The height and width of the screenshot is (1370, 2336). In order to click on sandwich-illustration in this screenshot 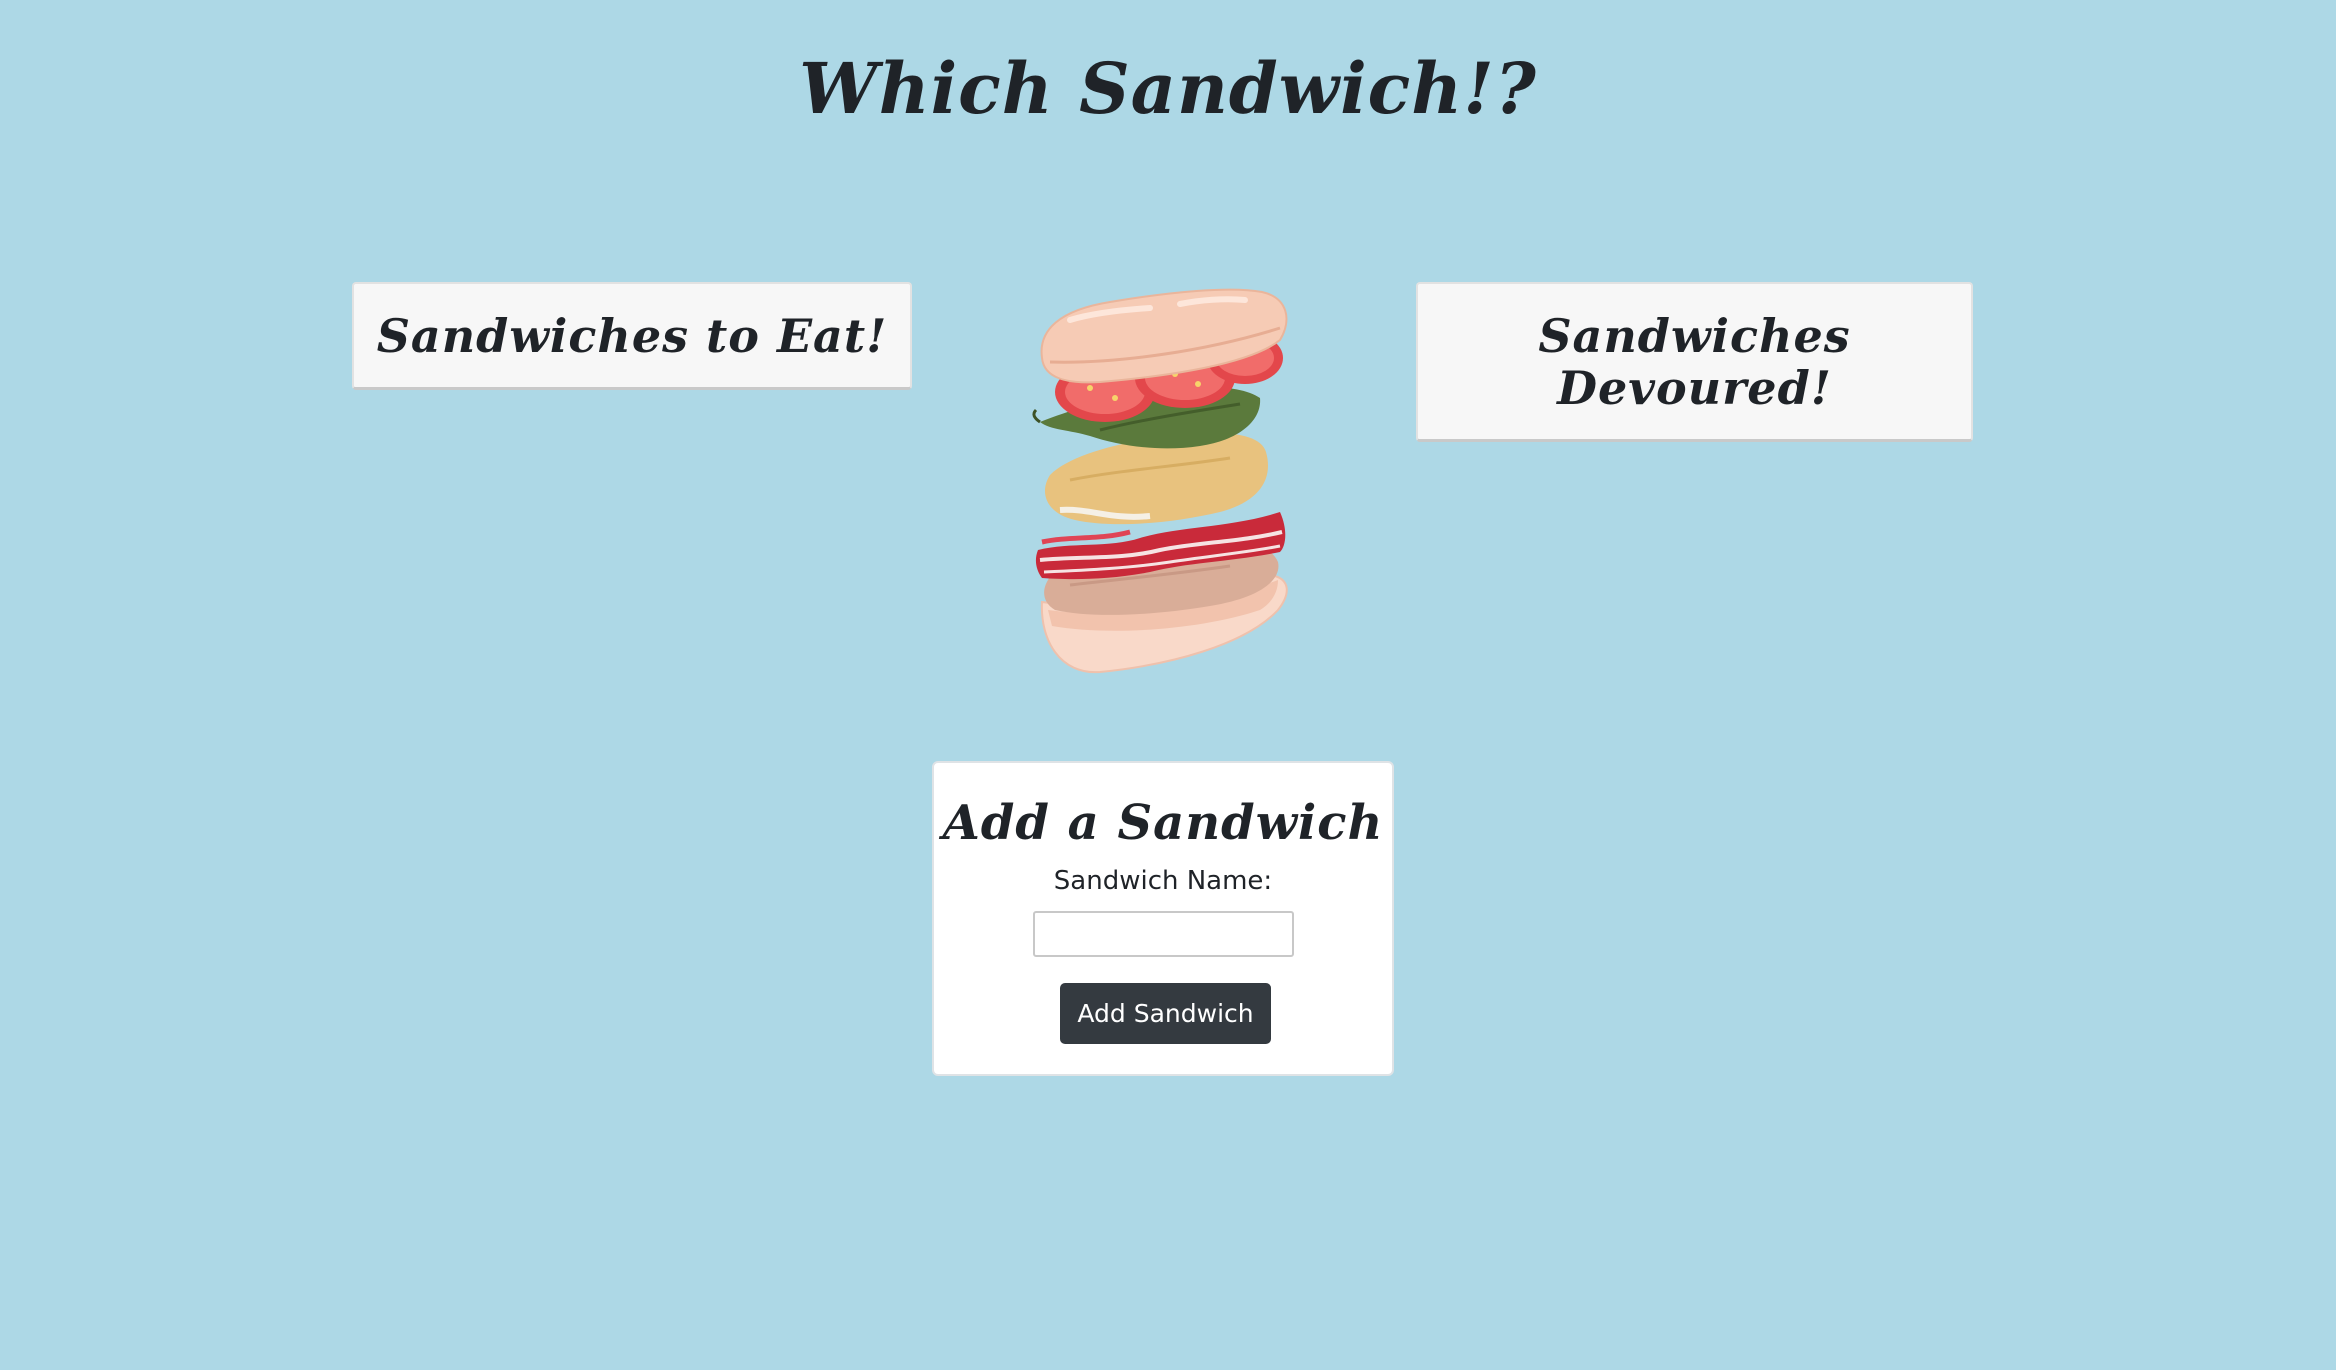, I will do `click(1160, 481)`.